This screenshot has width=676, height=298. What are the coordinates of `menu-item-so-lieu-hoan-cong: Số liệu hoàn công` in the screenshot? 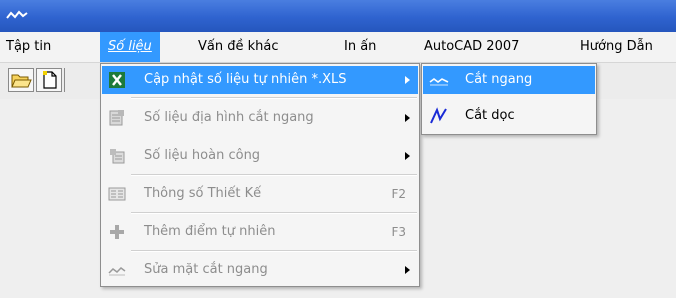 It's located at (260, 156).